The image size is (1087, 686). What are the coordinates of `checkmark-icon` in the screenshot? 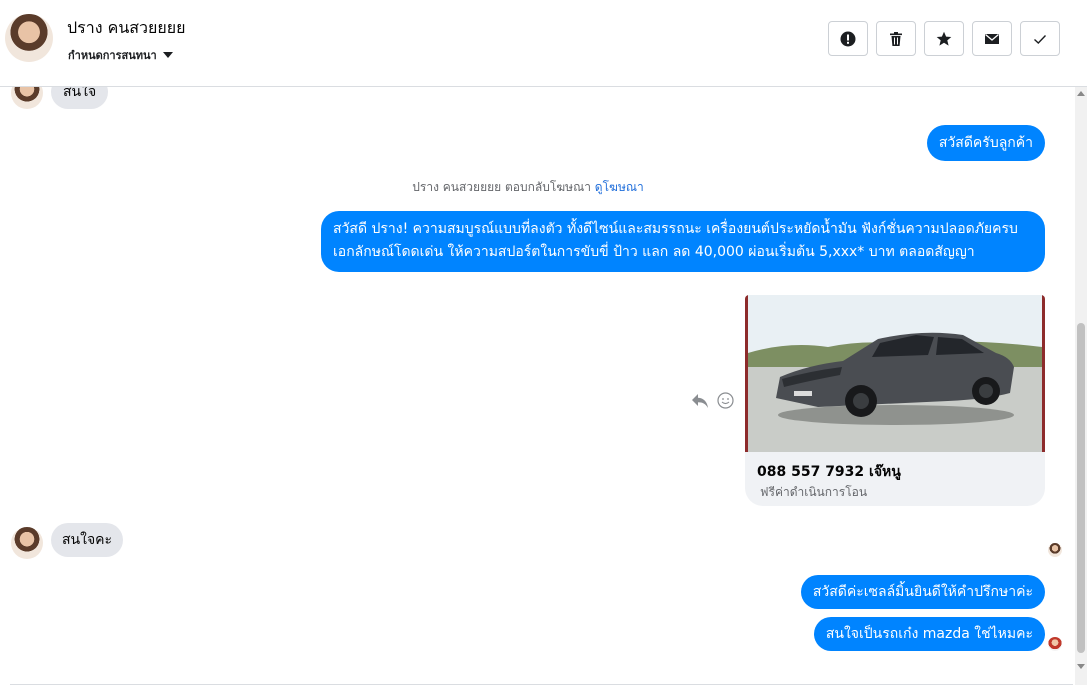 It's located at (1040, 39).